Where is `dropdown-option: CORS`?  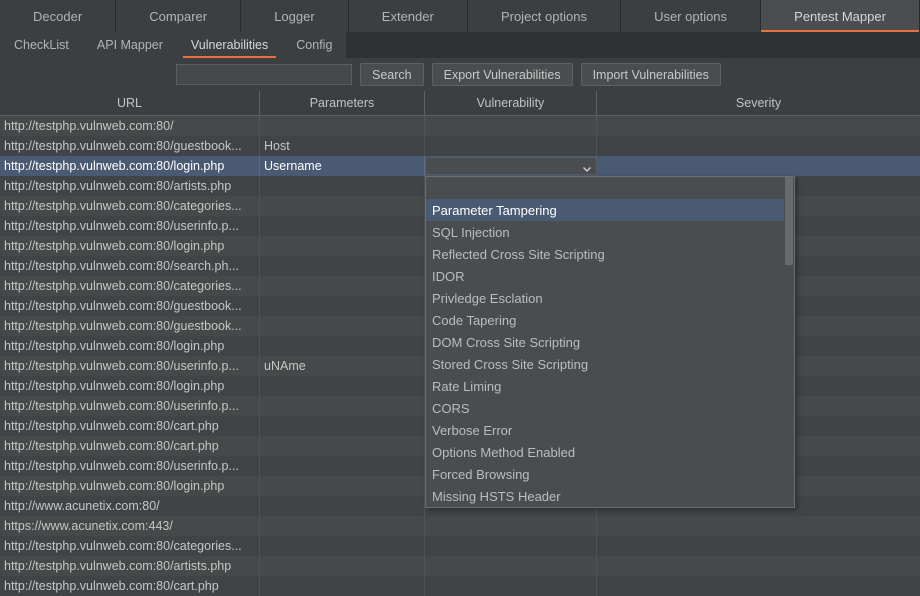
dropdown-option: CORS is located at coordinates (606, 408).